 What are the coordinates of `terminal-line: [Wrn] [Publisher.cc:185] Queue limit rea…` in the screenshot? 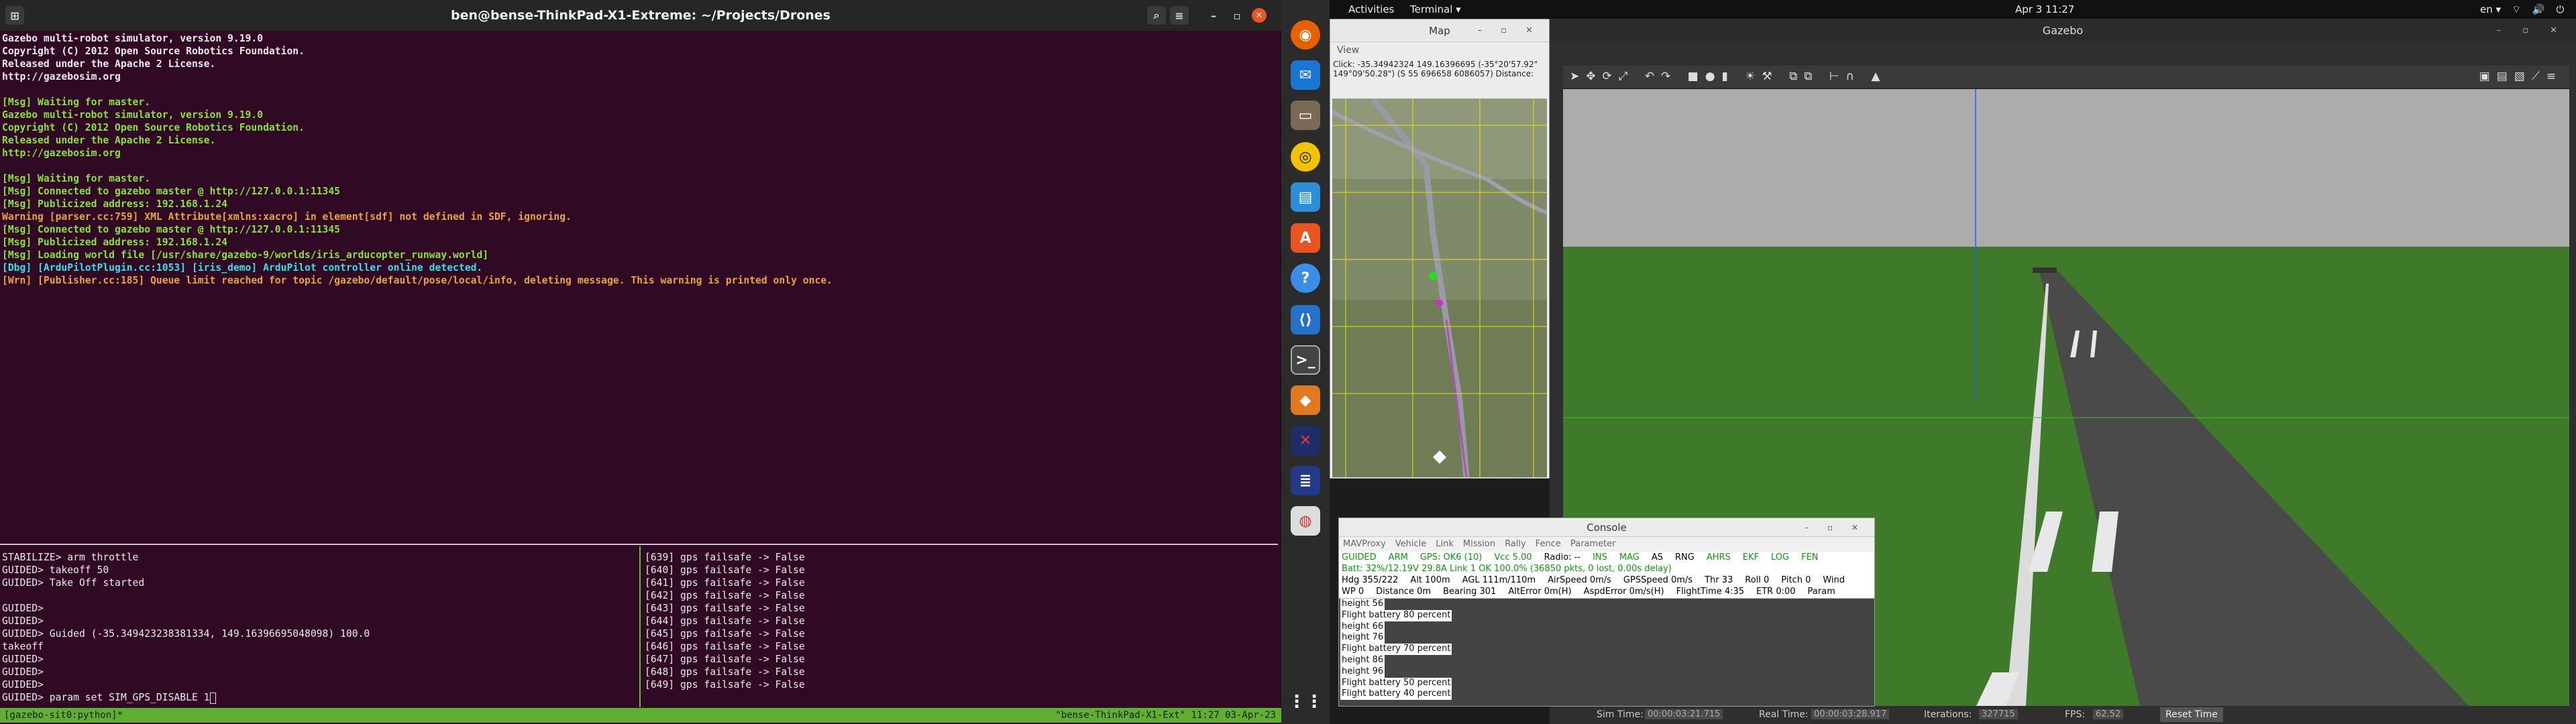 It's located at (417, 280).